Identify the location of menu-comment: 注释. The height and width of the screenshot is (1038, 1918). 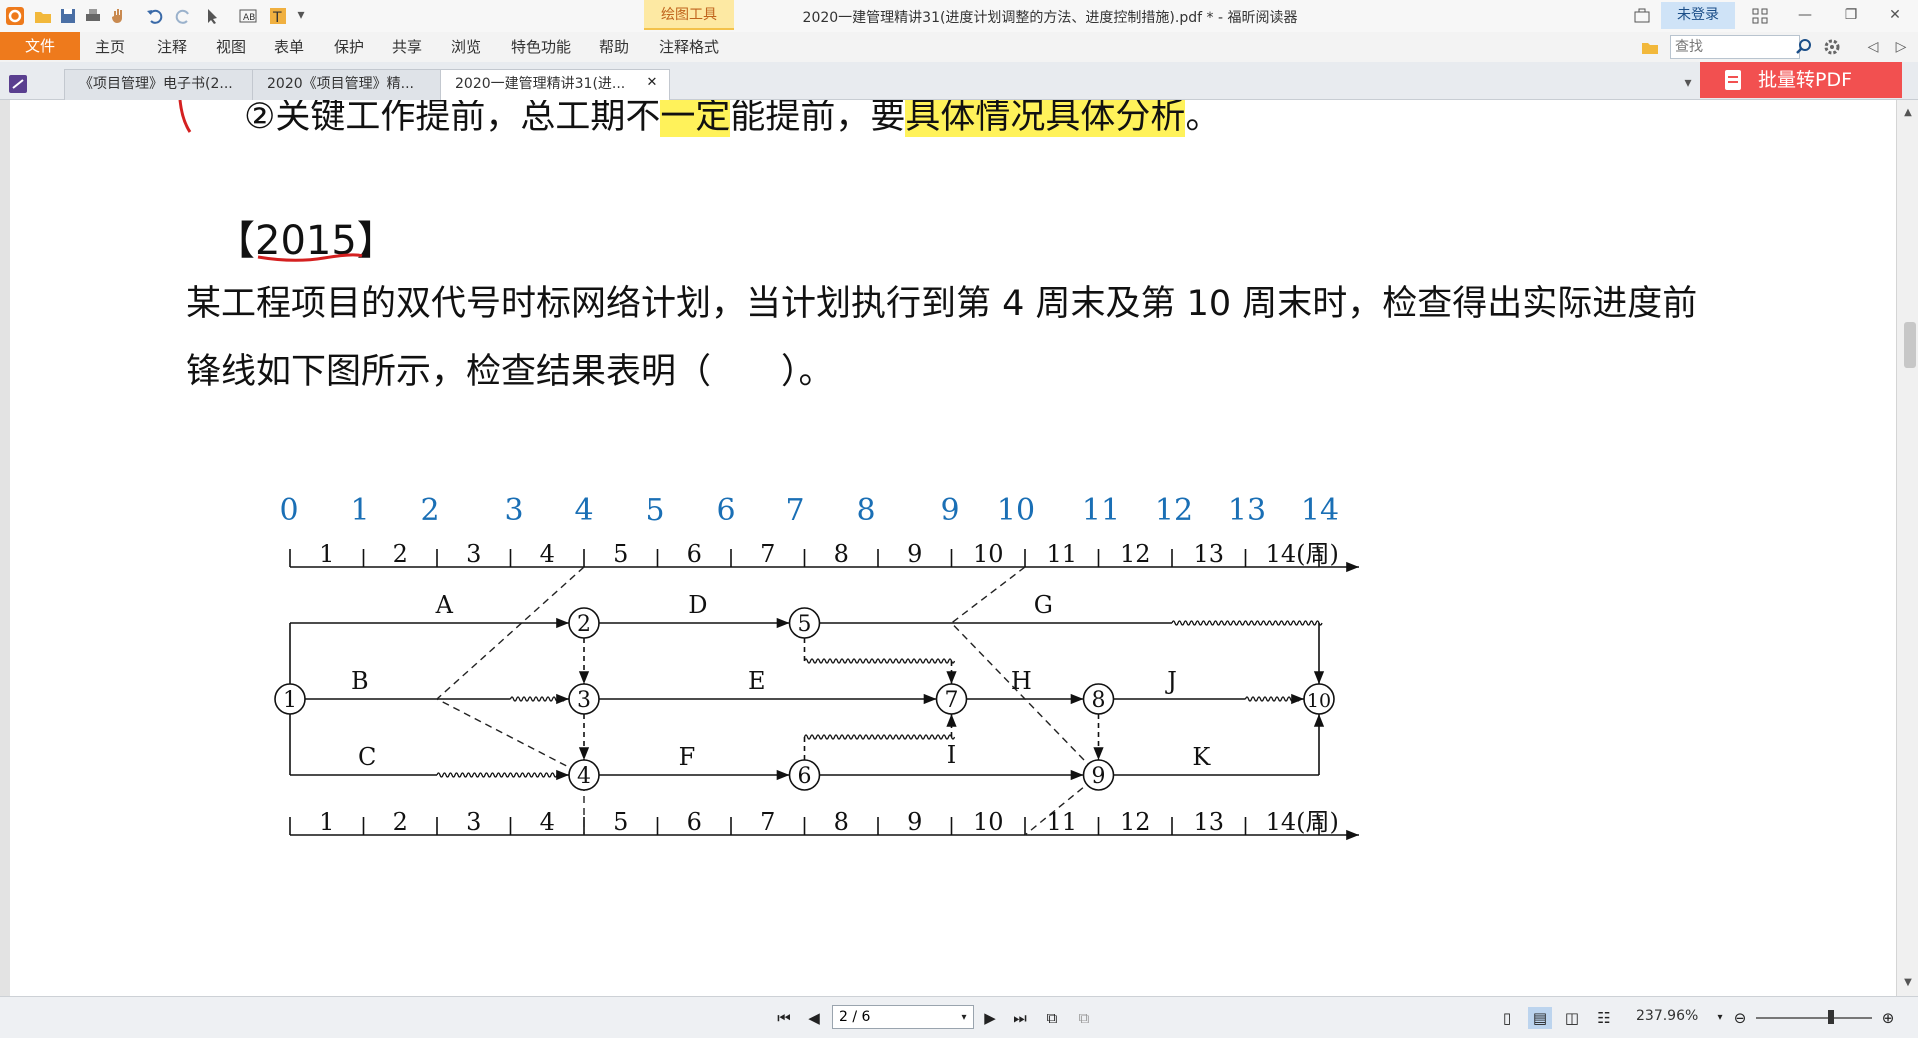
(172, 47).